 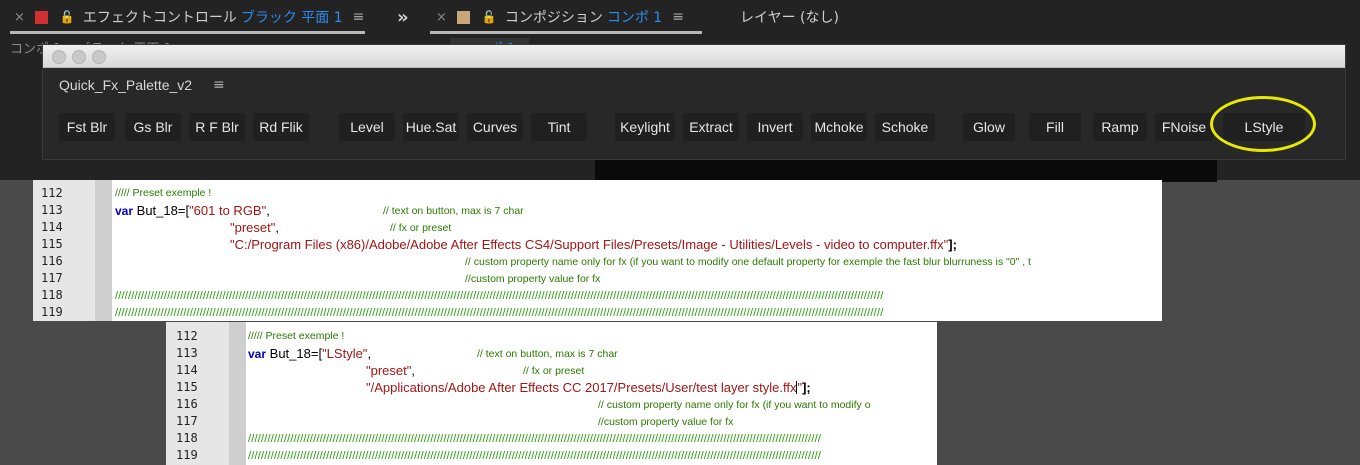 What do you see at coordinates (906, 170) in the screenshot?
I see `composition-viewer` at bounding box center [906, 170].